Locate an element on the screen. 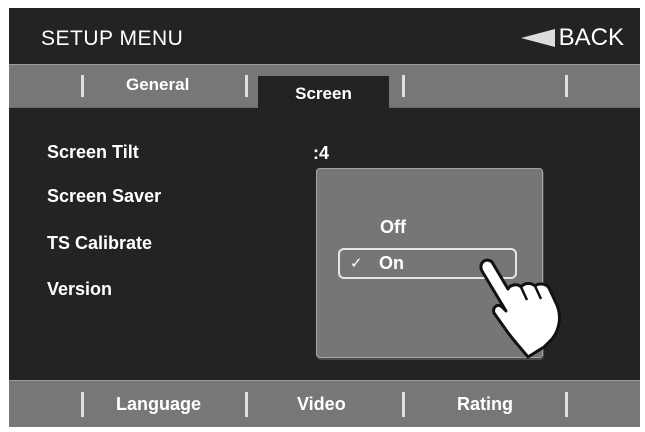  option-on-label: On is located at coordinates (391, 263).